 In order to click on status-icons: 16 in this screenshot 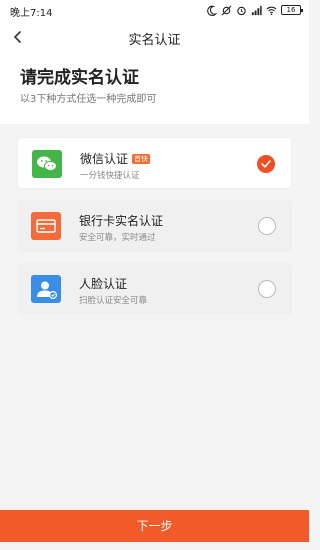, I will do `click(254, 10)`.